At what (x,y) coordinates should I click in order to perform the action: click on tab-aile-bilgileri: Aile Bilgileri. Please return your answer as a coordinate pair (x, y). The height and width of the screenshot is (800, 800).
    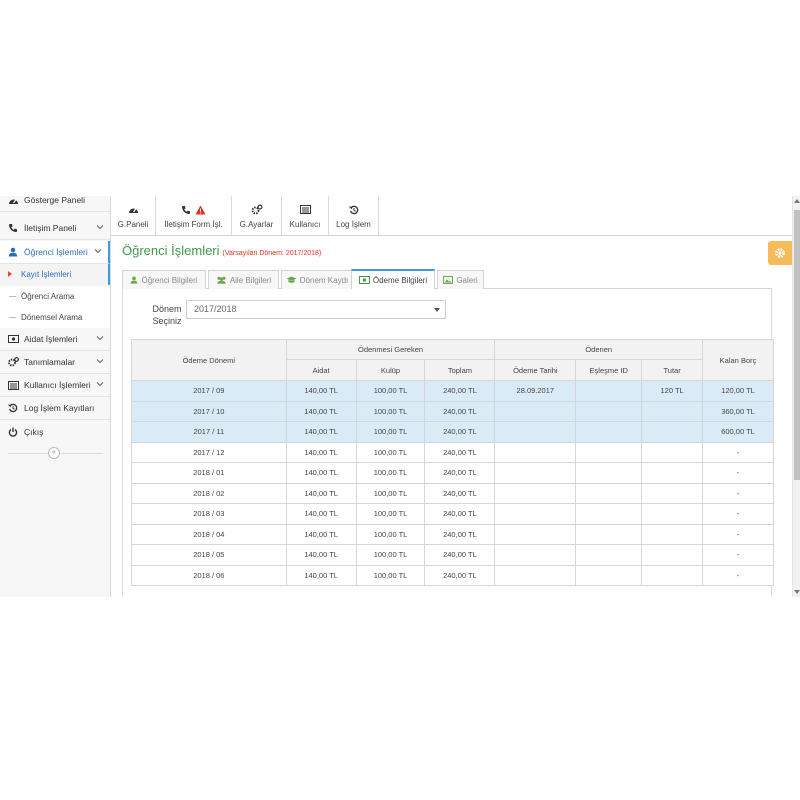
    Looking at the image, I should click on (243, 279).